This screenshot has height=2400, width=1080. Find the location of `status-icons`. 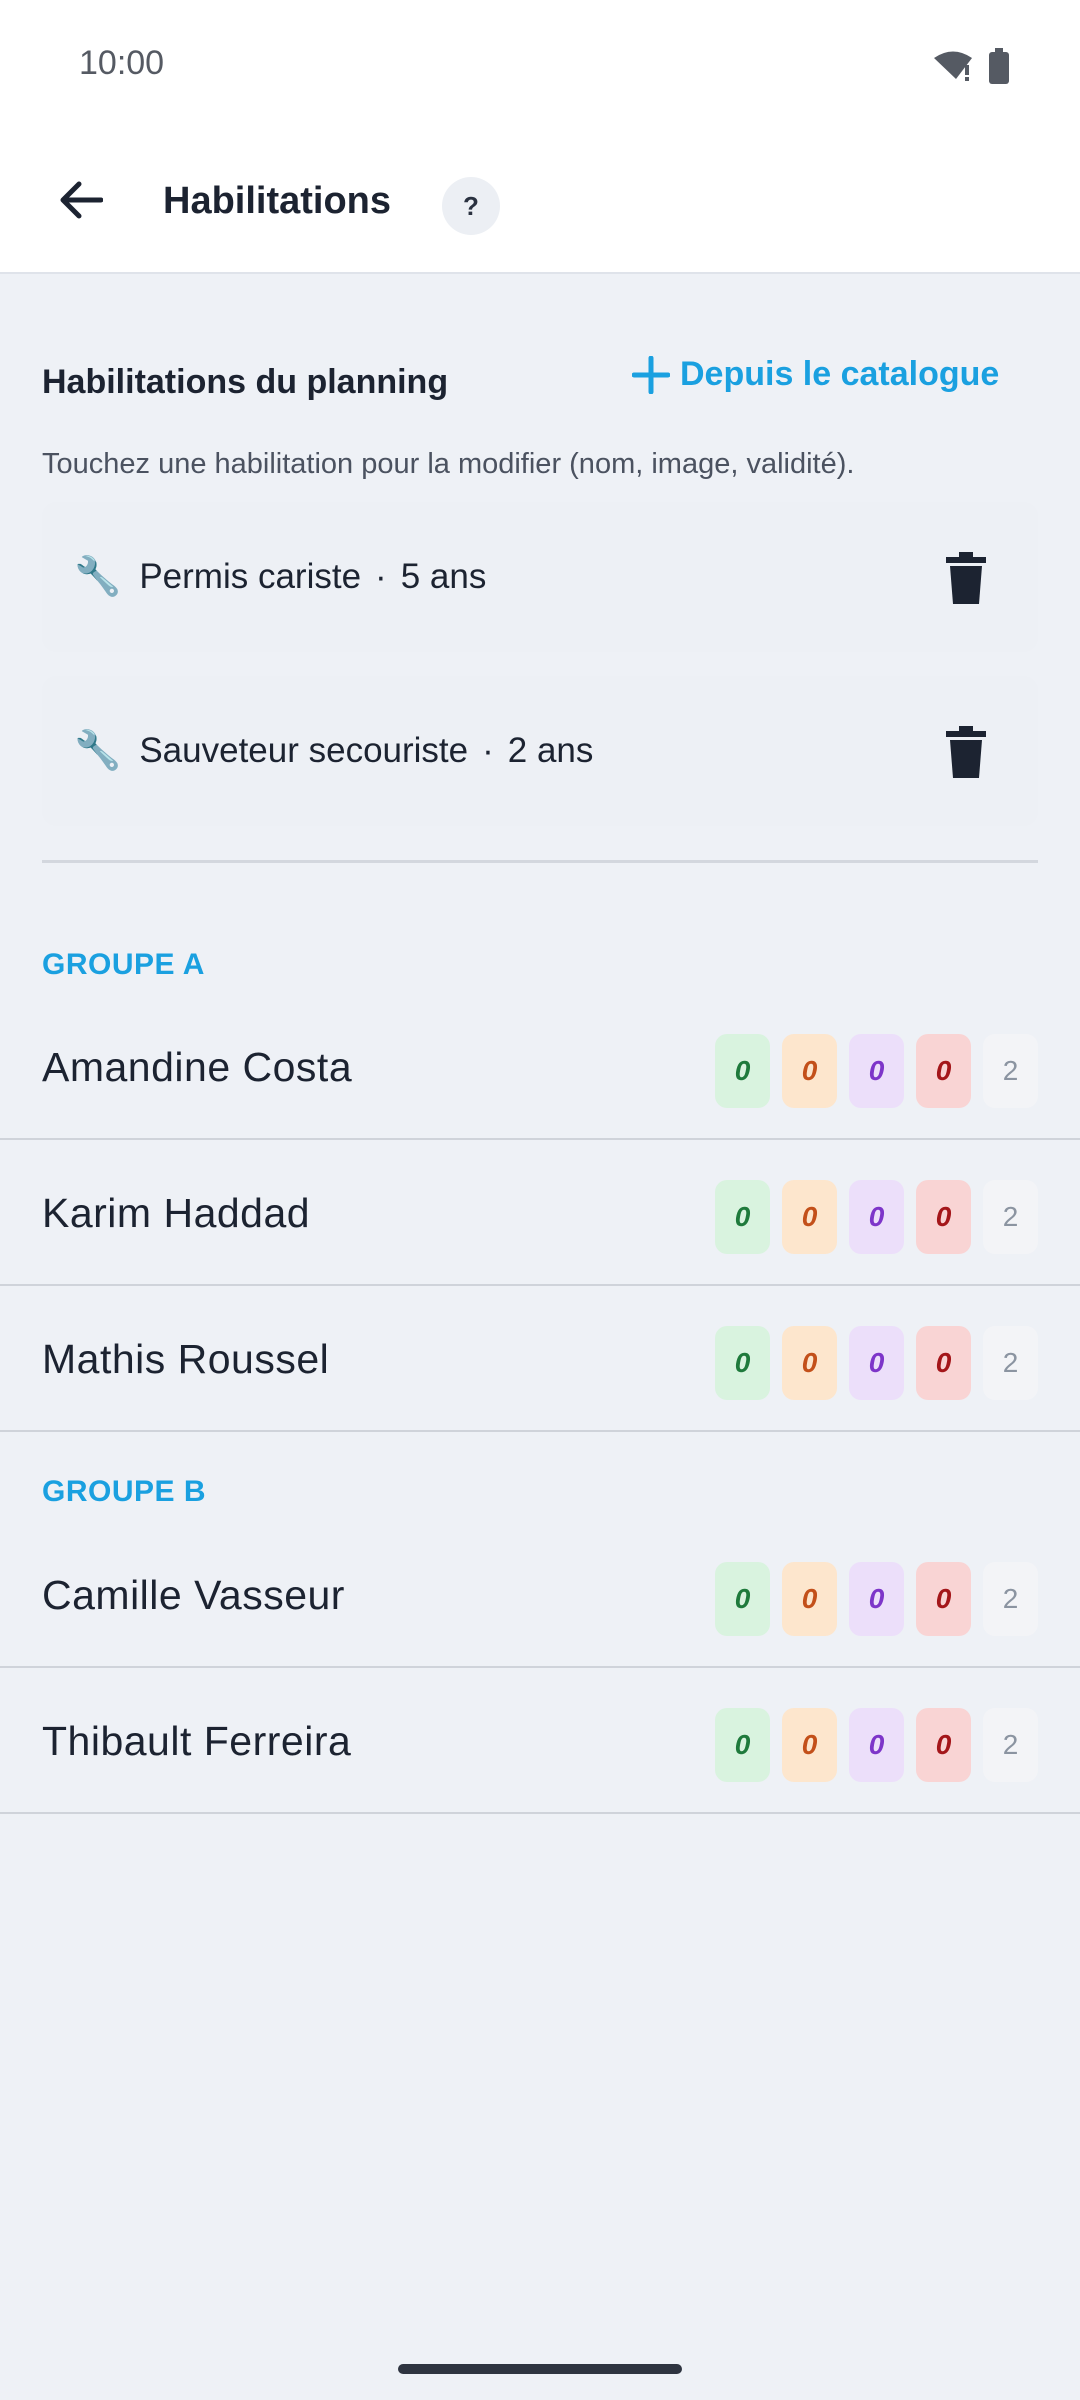

status-icons is located at coordinates (971, 66).